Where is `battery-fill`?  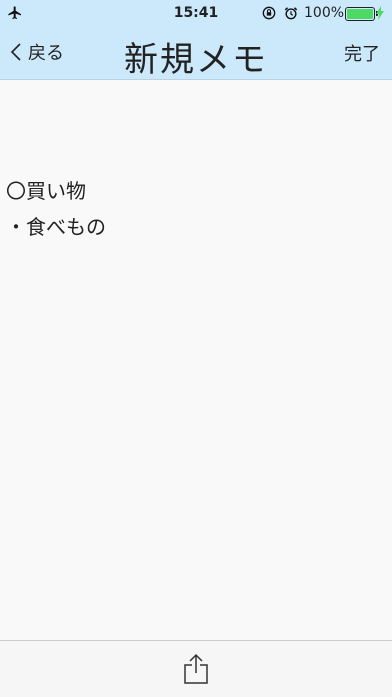 battery-fill is located at coordinates (360, 14).